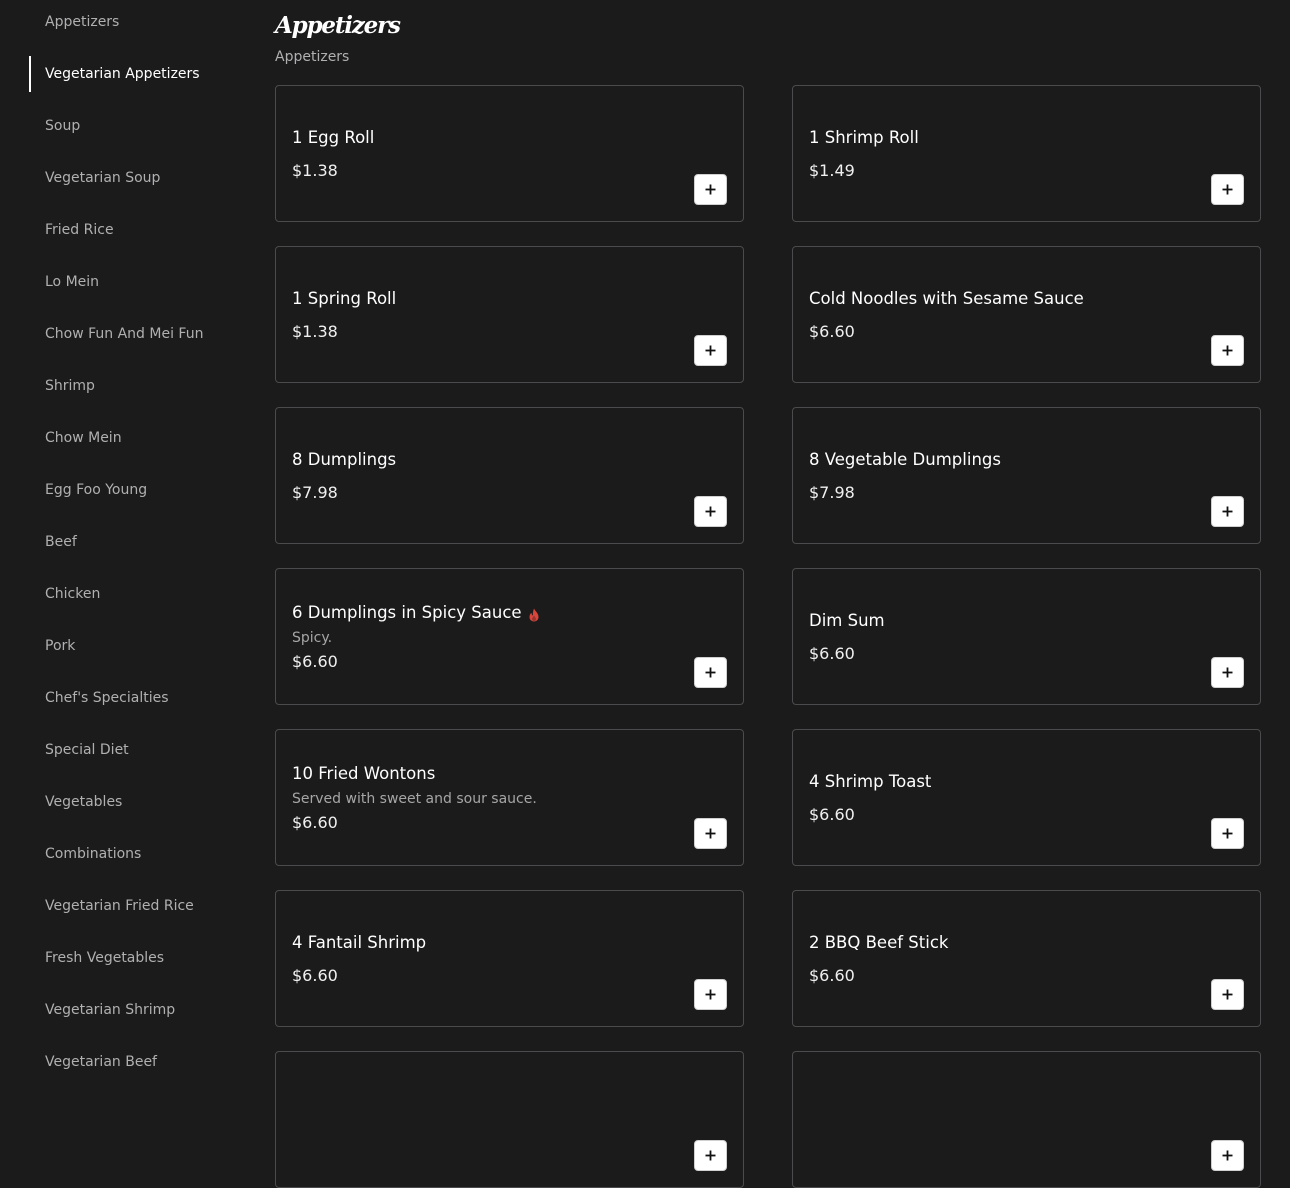 The image size is (1290, 1188). What do you see at coordinates (129, 178) in the screenshot?
I see `sidebar-item-vegetarian-soup: Vegetarian Soup` at bounding box center [129, 178].